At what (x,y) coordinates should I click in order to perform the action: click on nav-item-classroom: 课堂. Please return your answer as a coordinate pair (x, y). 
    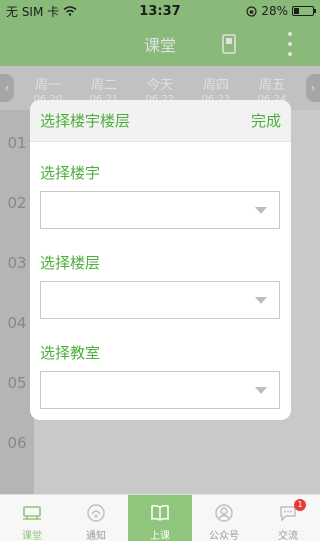
    Looking at the image, I should click on (32, 518).